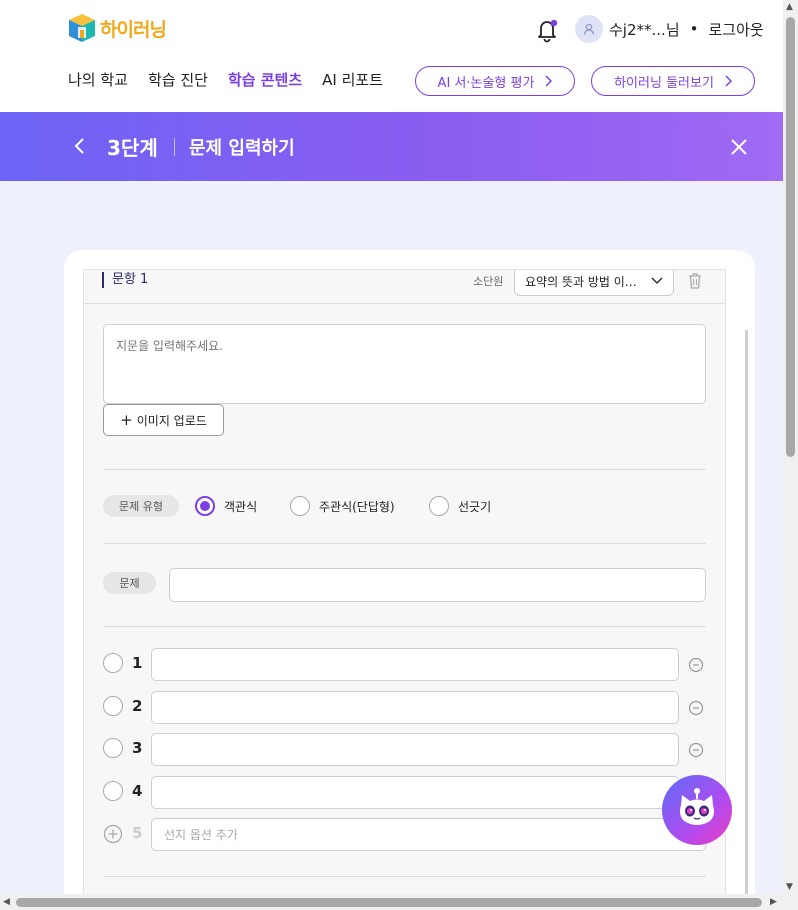 The height and width of the screenshot is (910, 798). Describe the element at coordinates (389, 902) in the screenshot. I see `horizontal-scroll-thumb` at that location.